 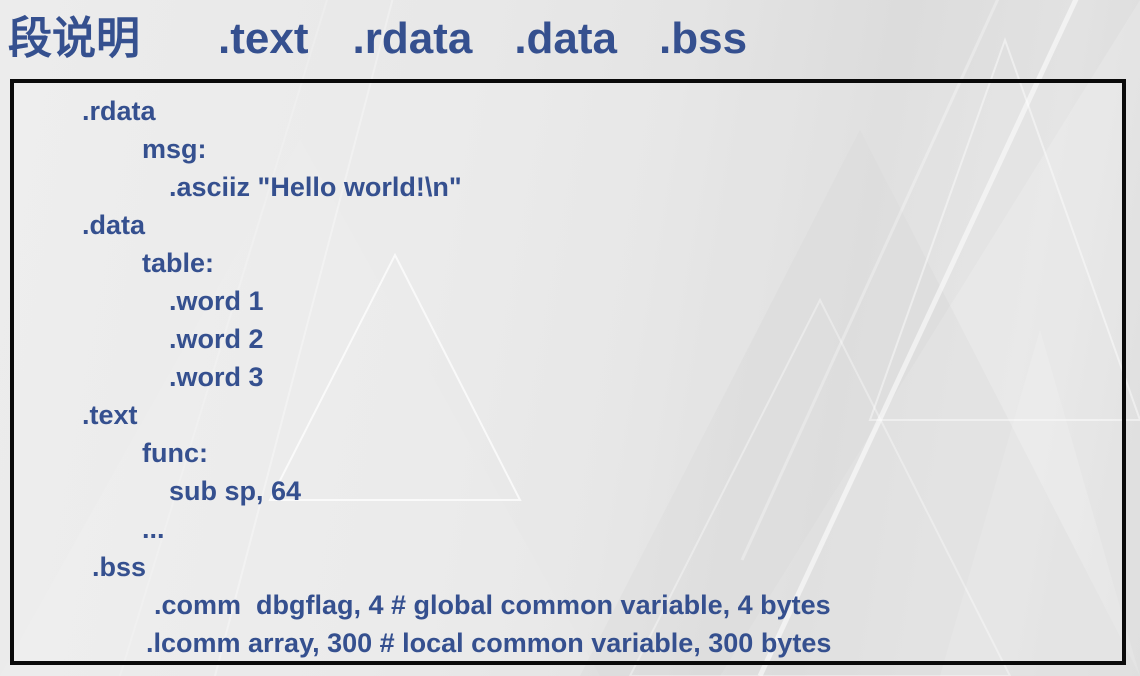 What do you see at coordinates (216, 339) in the screenshot?
I see `code-line: .word 2` at bounding box center [216, 339].